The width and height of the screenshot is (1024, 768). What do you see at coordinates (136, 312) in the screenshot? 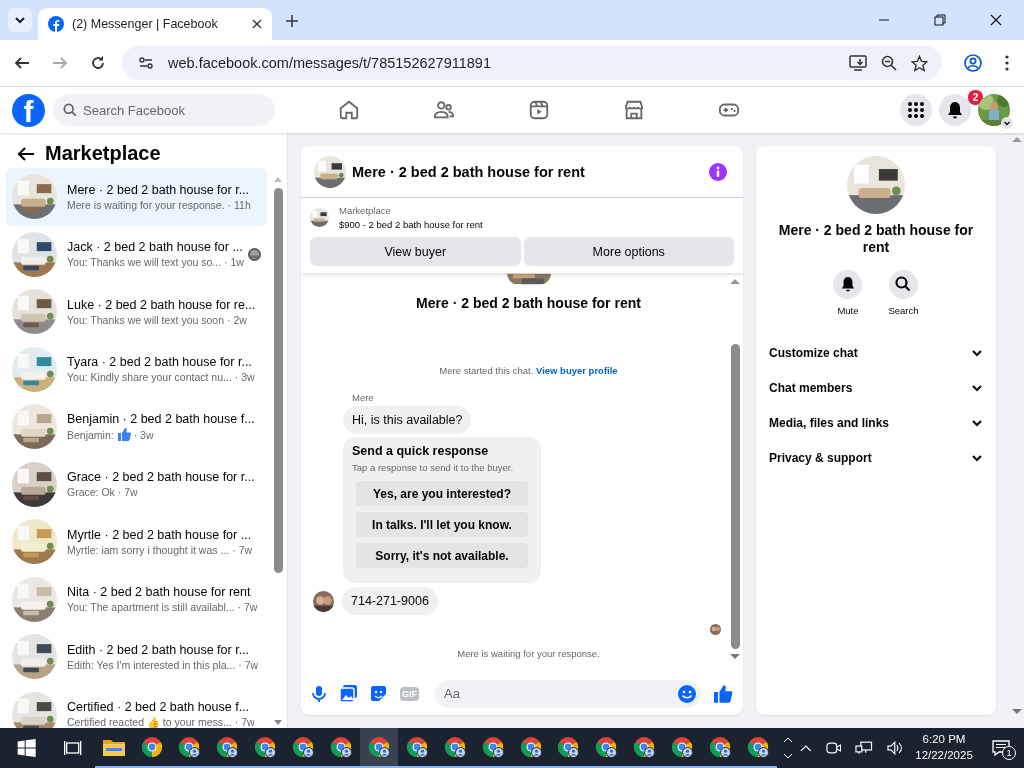
I see `conversation-item: Luke · 2 bed 2 bath house for re... You: Thanks we will text you soon · 2w` at bounding box center [136, 312].